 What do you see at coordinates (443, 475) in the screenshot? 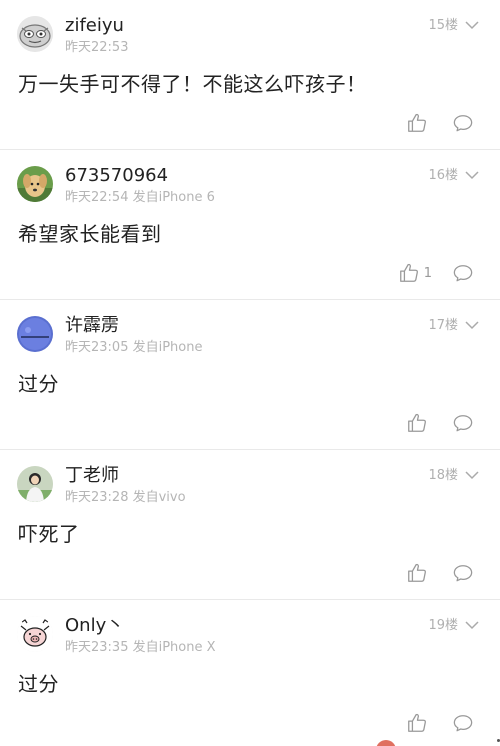
I see `floor-number: 18楼` at bounding box center [443, 475].